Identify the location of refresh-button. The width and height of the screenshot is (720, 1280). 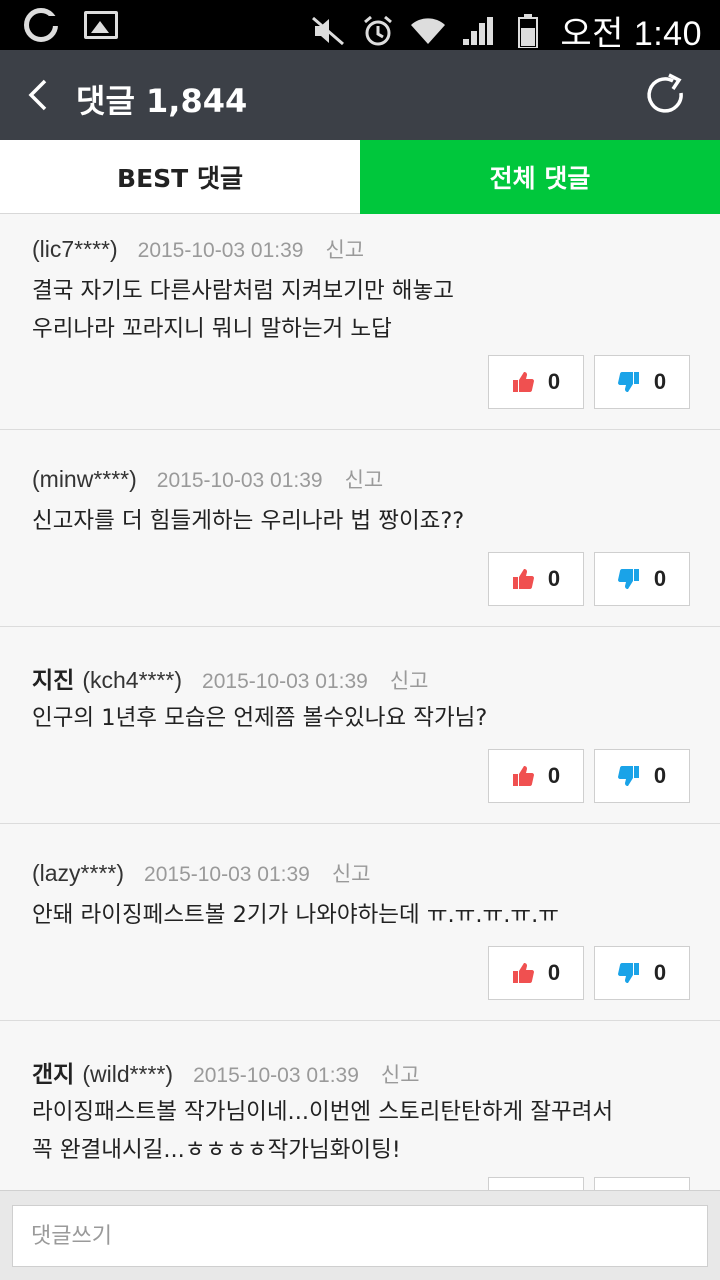
(666, 96).